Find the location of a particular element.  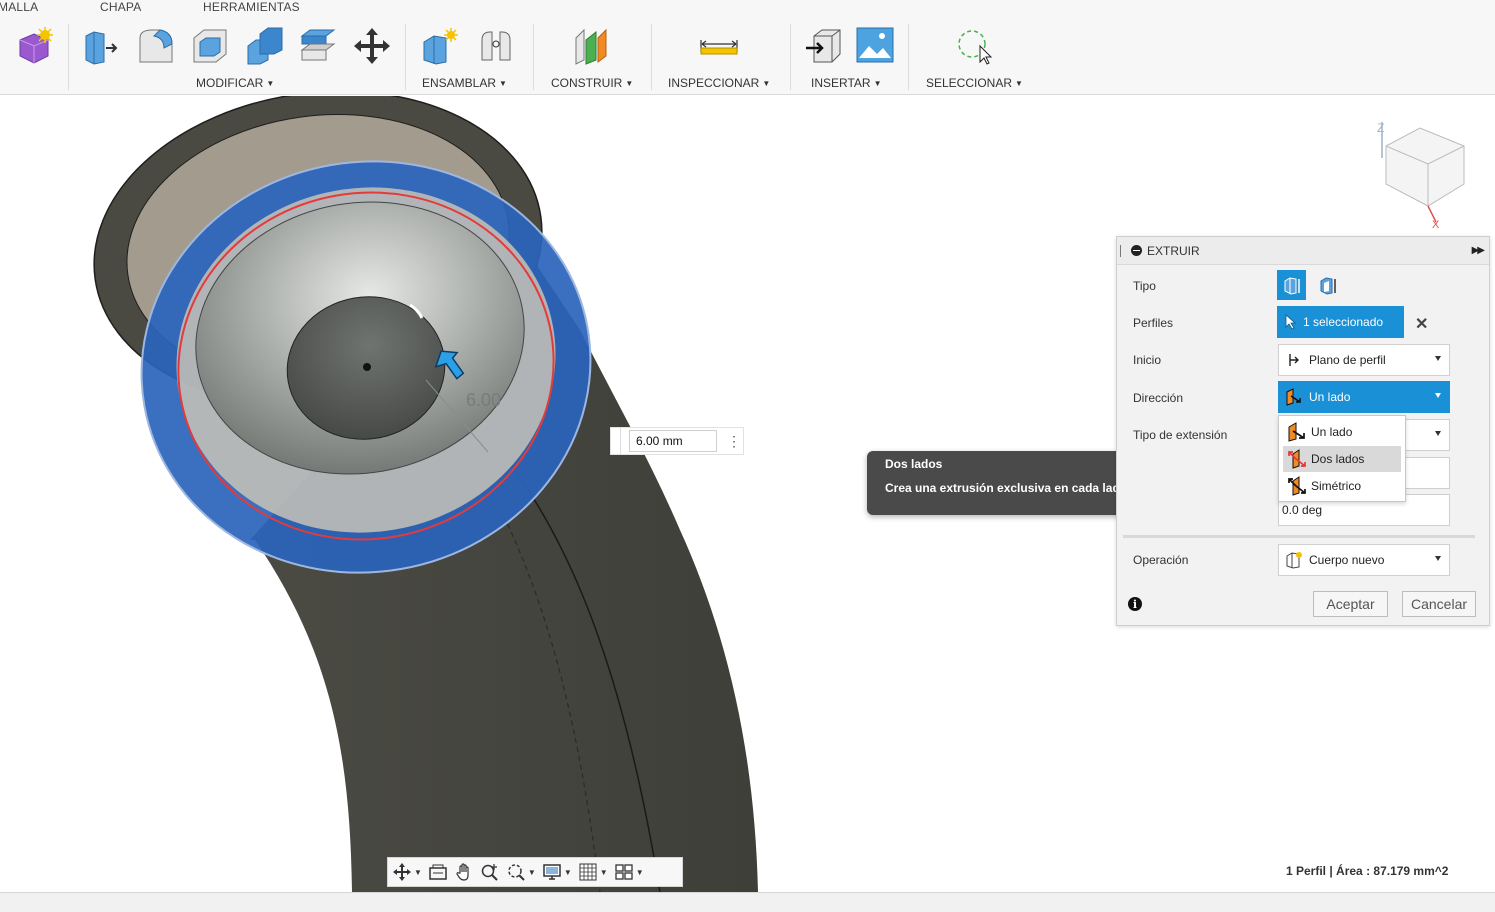

orbit-icon: ▼ is located at coordinates (407, 872).